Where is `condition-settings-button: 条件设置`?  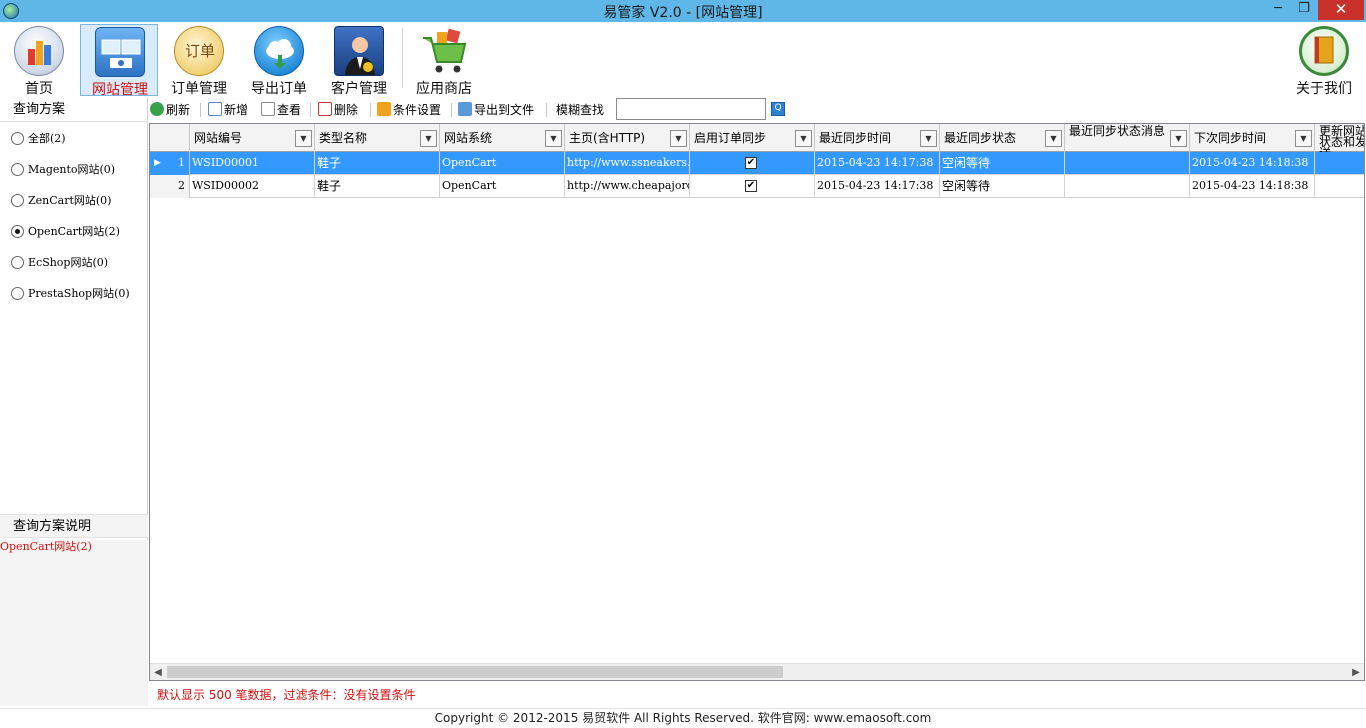 condition-settings-button: 条件设置 is located at coordinates (409, 110).